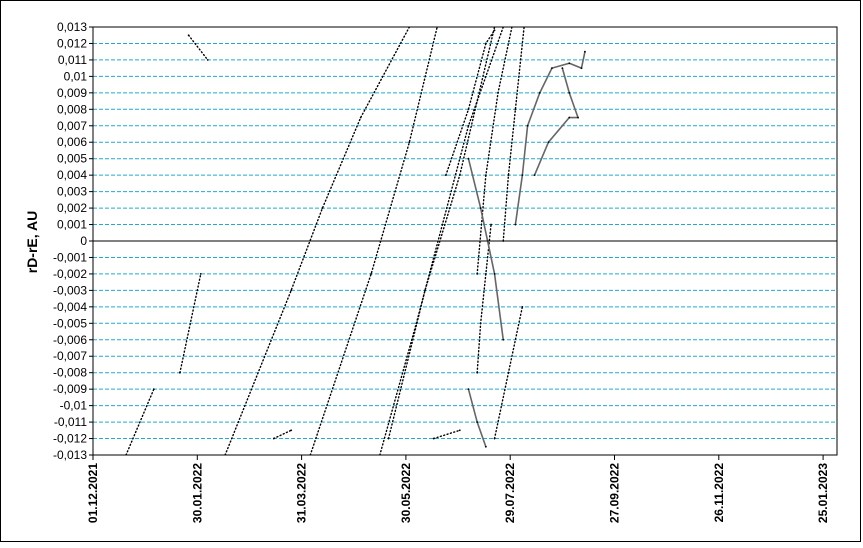  What do you see at coordinates (93, 493) in the screenshot?
I see `x-tick-label: 01.12.2021` at bounding box center [93, 493].